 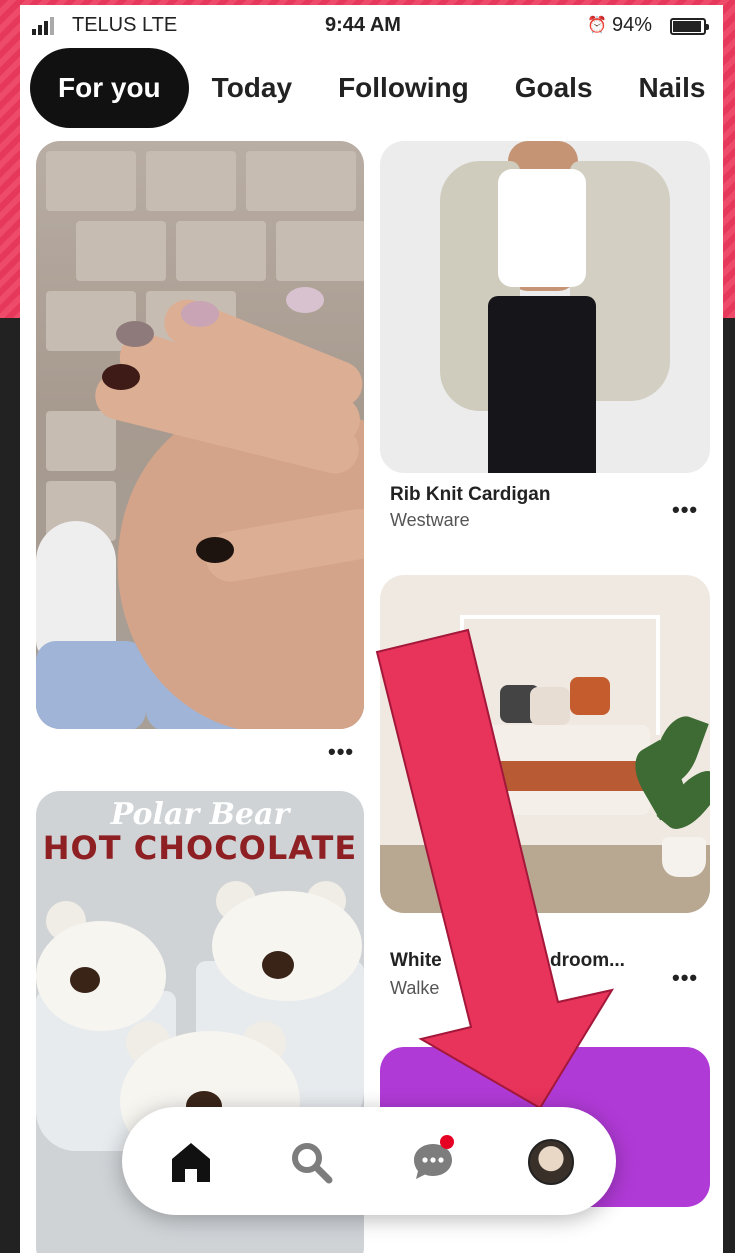 What do you see at coordinates (200, 848) in the screenshot?
I see `cocoa-title-line2: HOT CHOCOLATE` at bounding box center [200, 848].